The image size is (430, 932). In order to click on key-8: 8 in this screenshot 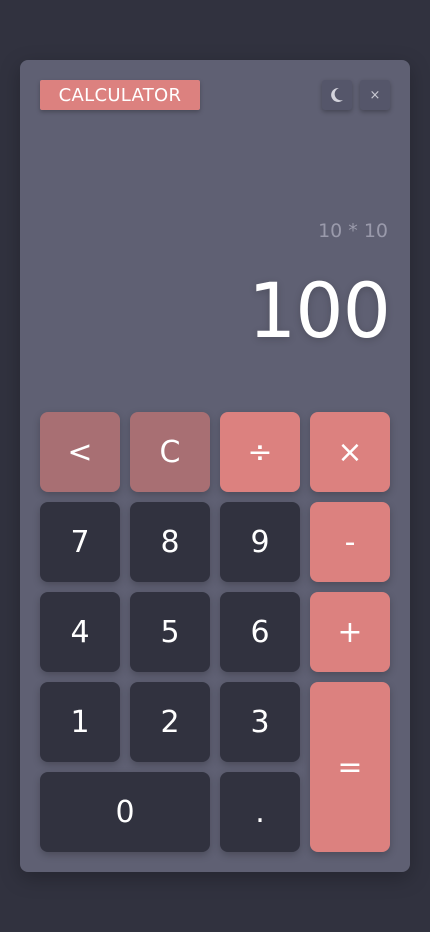, I will do `click(170, 542)`.